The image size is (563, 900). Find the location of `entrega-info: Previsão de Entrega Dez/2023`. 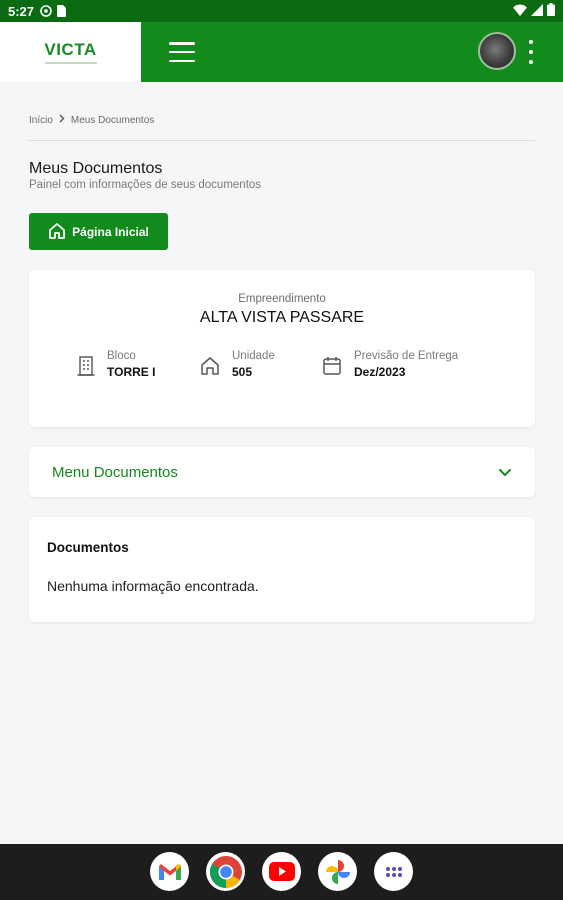

entrega-info: Previsão de Entrega Dez/2023 is located at coordinates (390, 365).